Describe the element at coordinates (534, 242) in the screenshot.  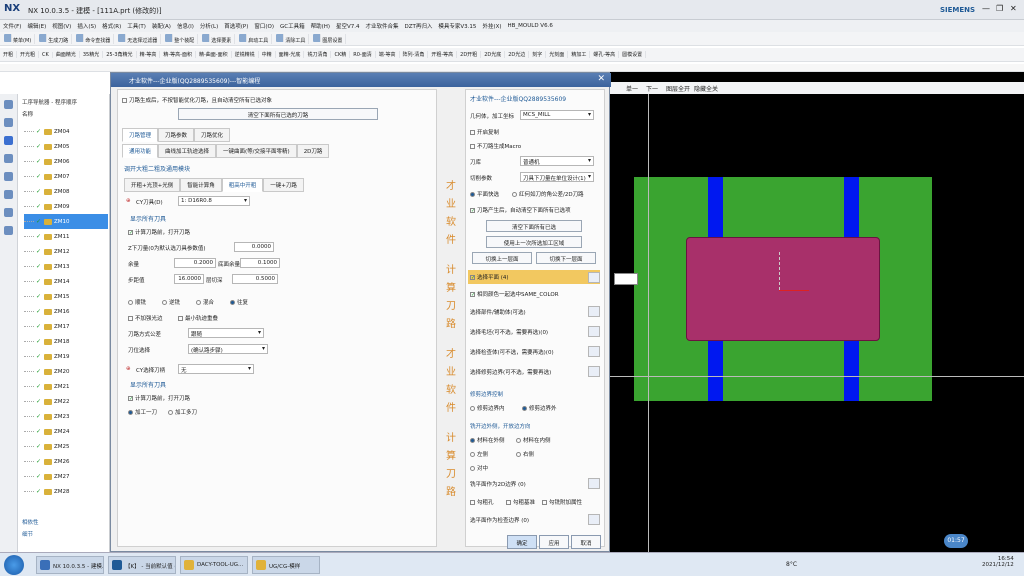
I see `reuse-area-button: 使用上一次所选加工区域` at that location.